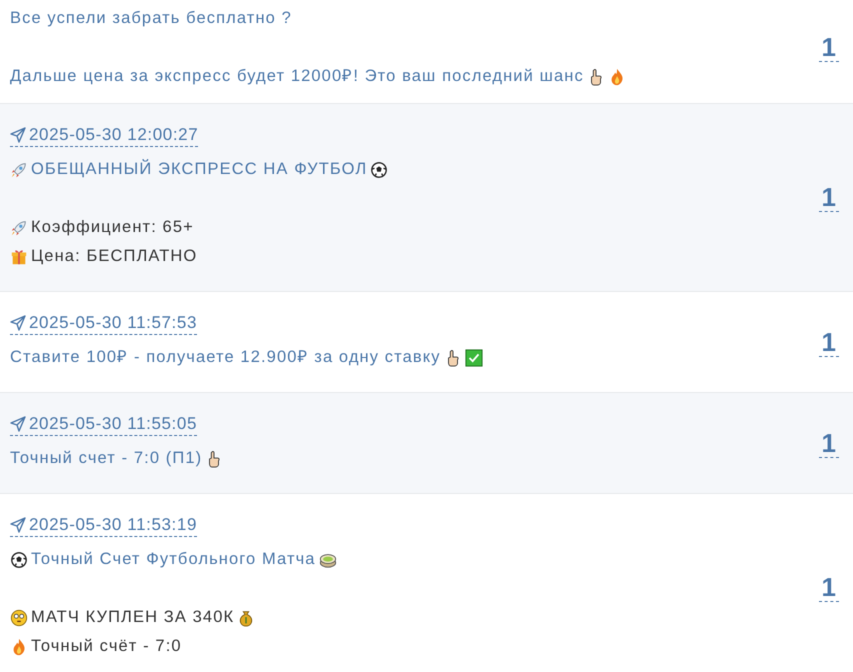 The width and height of the screenshot is (853, 672). Describe the element at coordinates (225, 357) in the screenshot. I see `message-text: Ставите 100₽ - получаете 12.900₽ за одну ставку` at that location.